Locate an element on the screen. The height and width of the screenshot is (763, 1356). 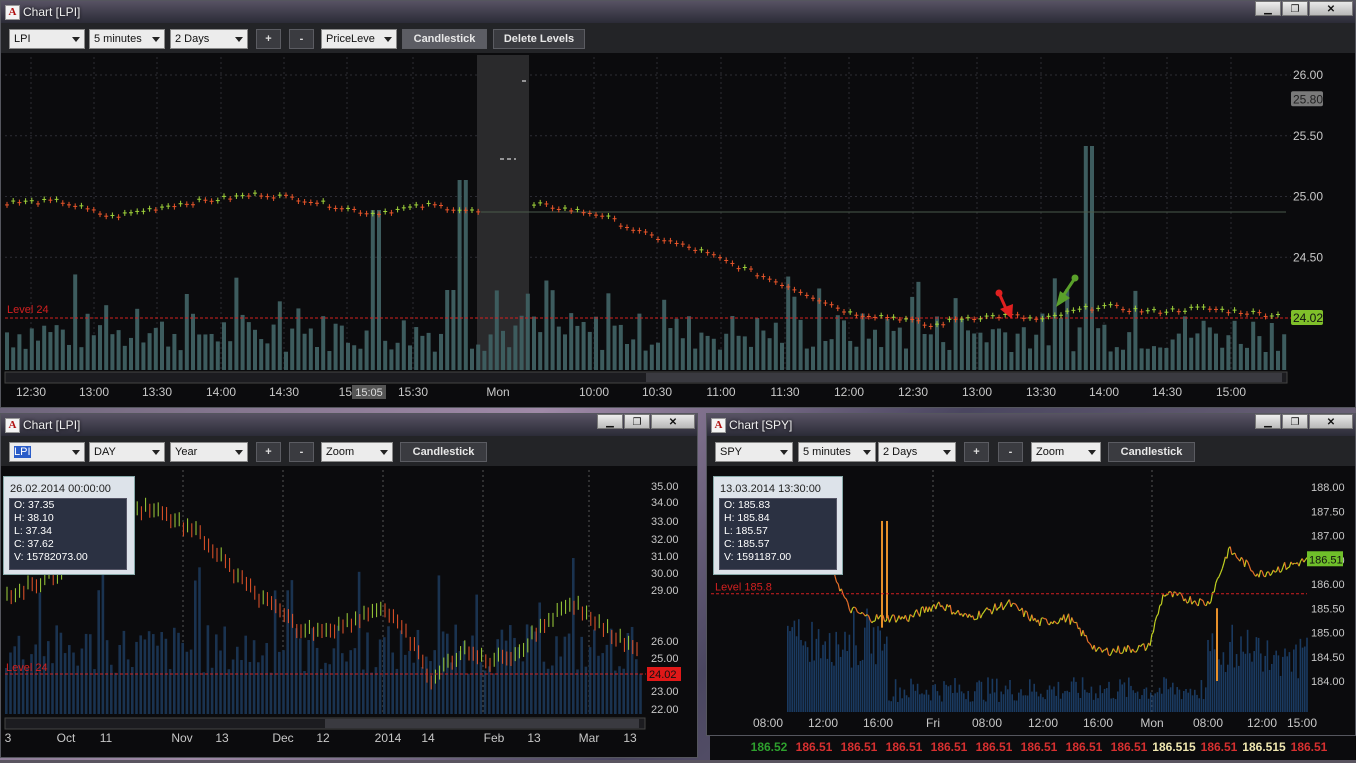
range-select: Year is located at coordinates (209, 452).